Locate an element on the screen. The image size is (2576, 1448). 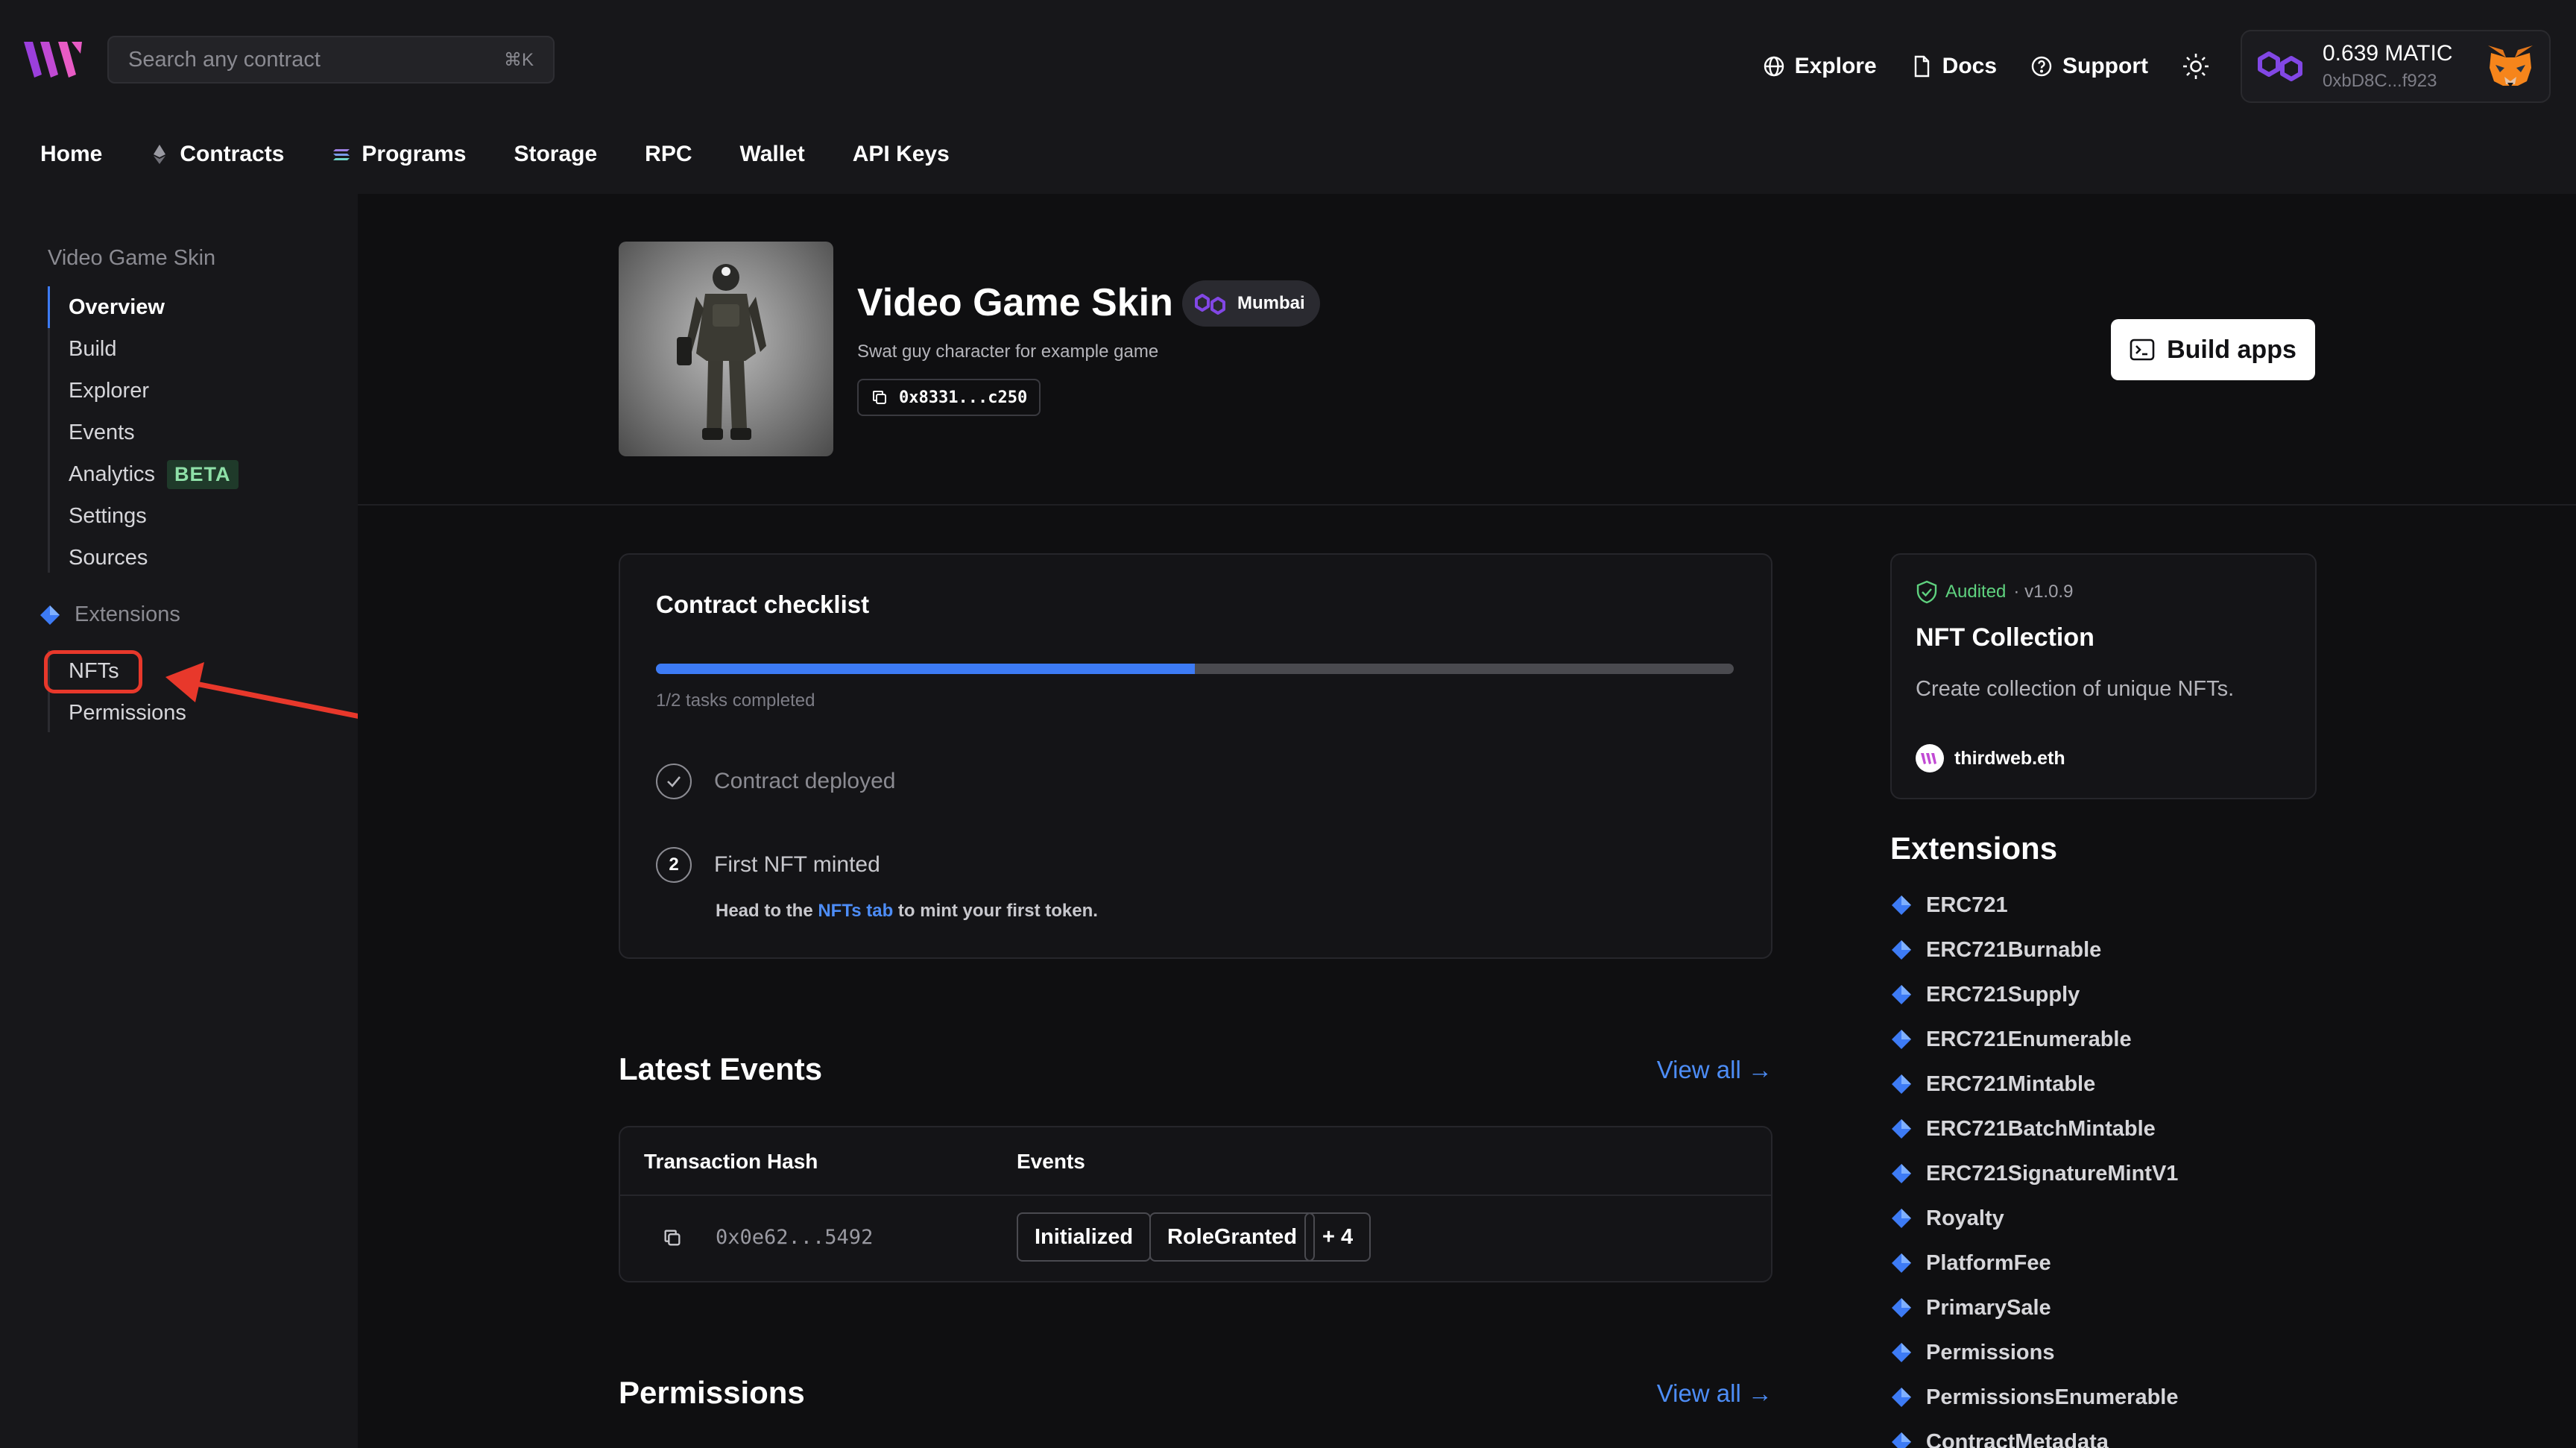
wallet-button: 0.639 MATIC 0xbD8C...f923 is located at coordinates (2396, 66).